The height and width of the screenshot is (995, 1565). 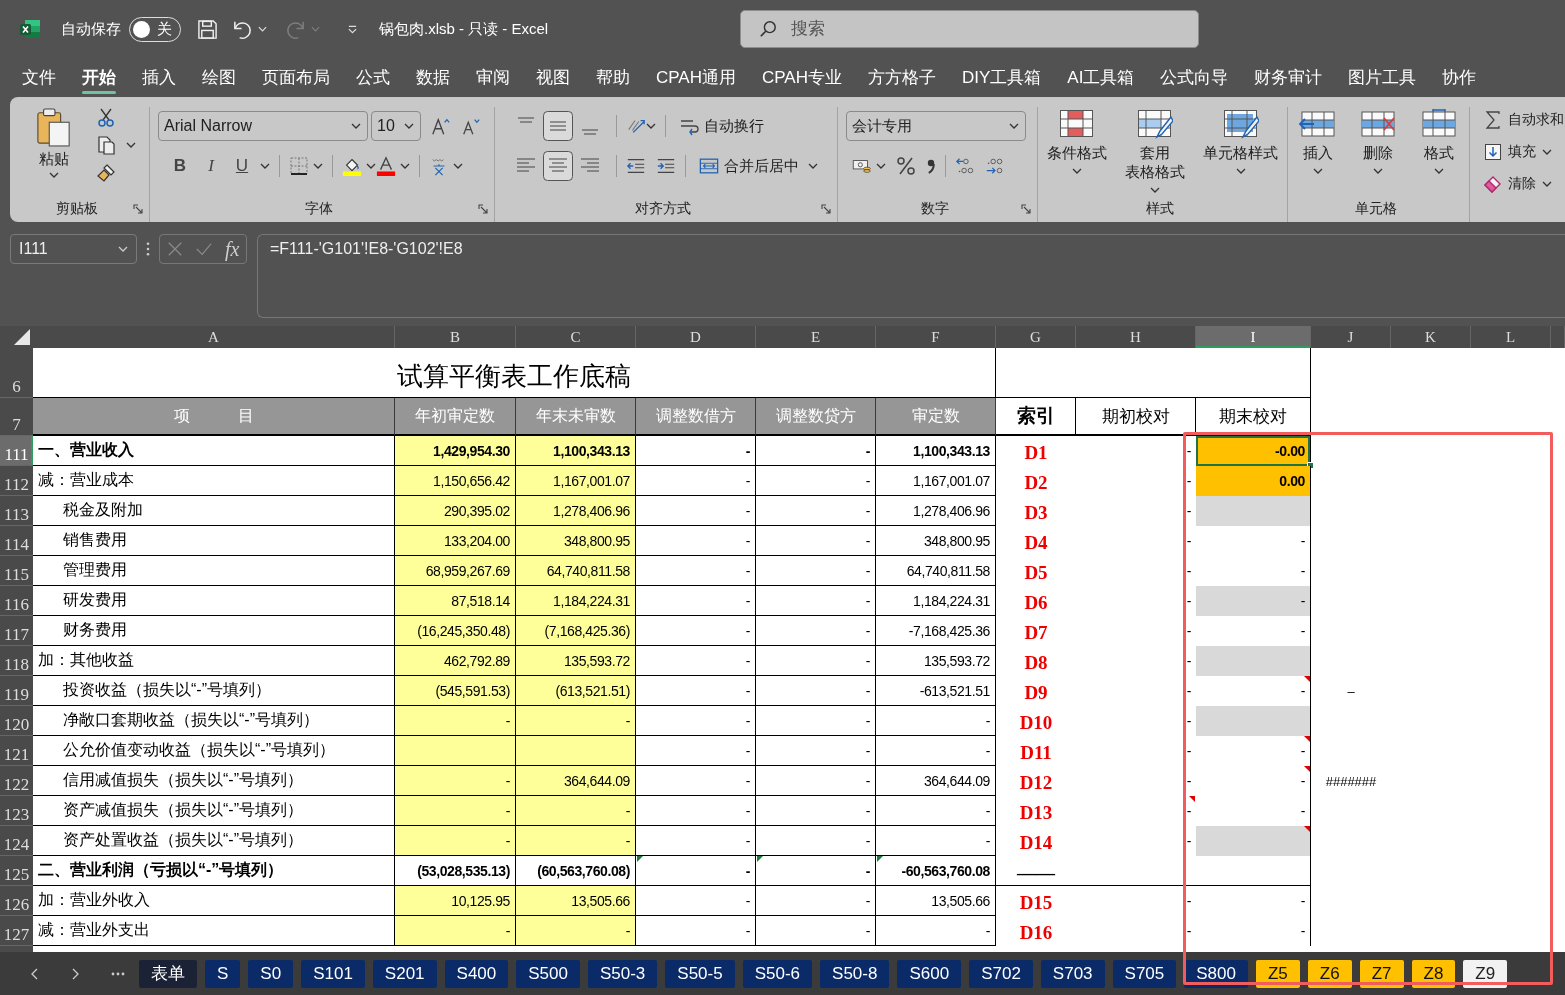 I want to click on sheet-tab: S101, so click(x=333, y=973).